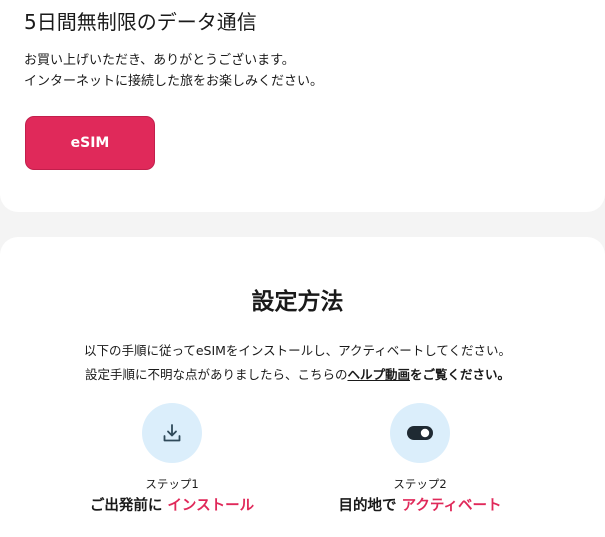  What do you see at coordinates (172, 484) in the screenshot?
I see `step-1-label: ステップ1` at bounding box center [172, 484].